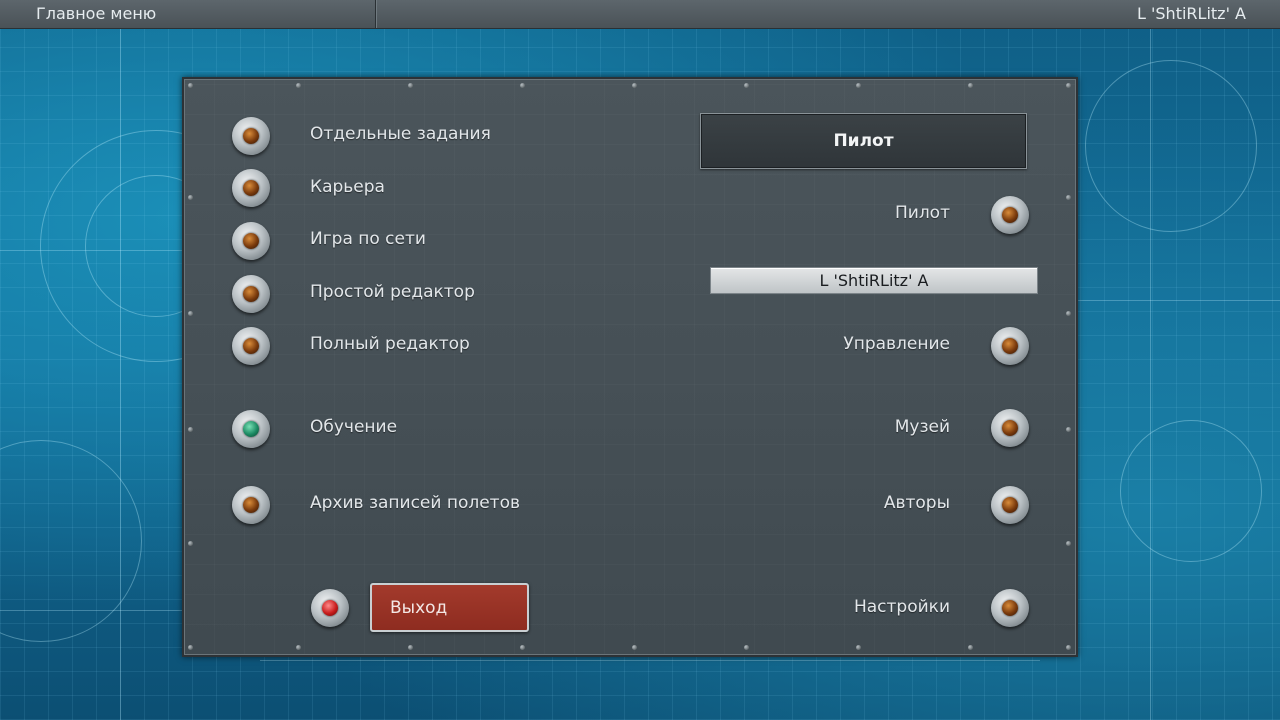 This screenshot has height=720, width=1280. Describe the element at coordinates (390, 344) in the screenshot. I see `full-editor-label: Полный редактор` at that location.